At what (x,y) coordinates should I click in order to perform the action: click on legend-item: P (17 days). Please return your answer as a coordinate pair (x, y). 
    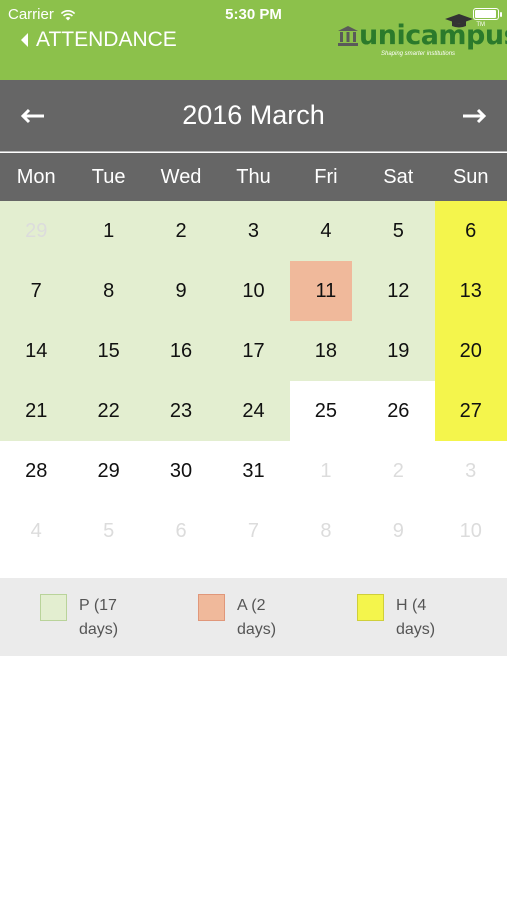
    Looking at the image, I should click on (89, 618).